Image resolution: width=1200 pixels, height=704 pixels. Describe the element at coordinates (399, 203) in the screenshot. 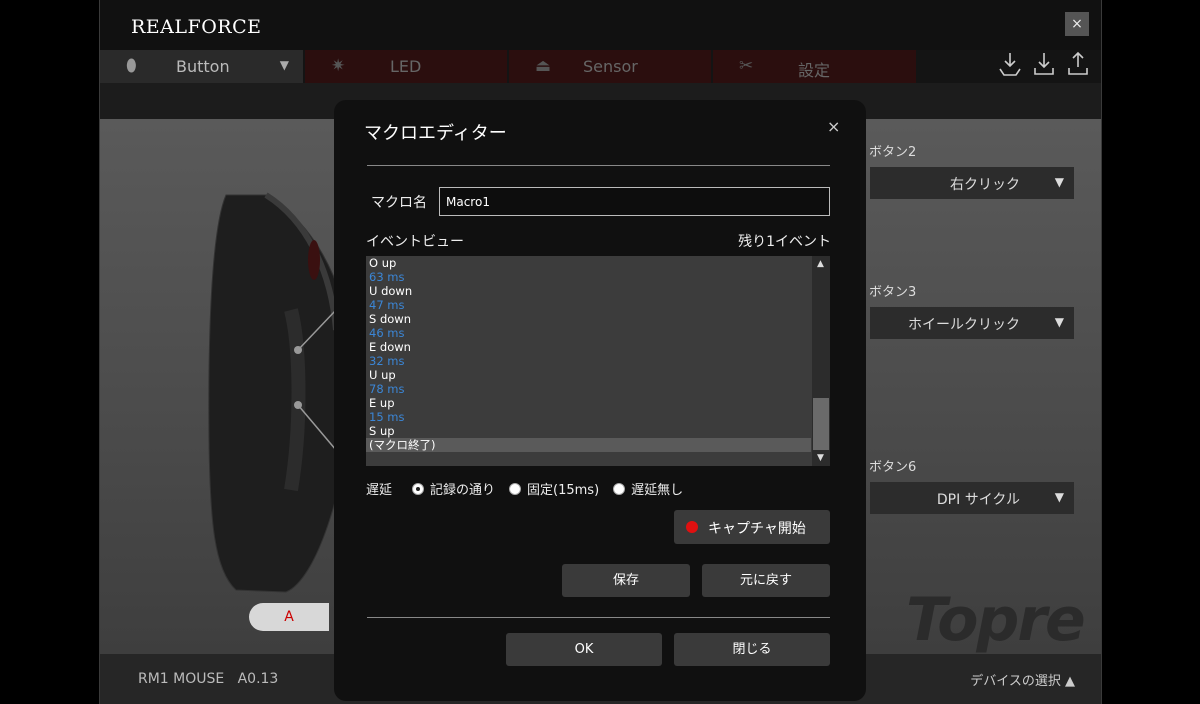

I see `macro-name-label: マクロ名` at that location.